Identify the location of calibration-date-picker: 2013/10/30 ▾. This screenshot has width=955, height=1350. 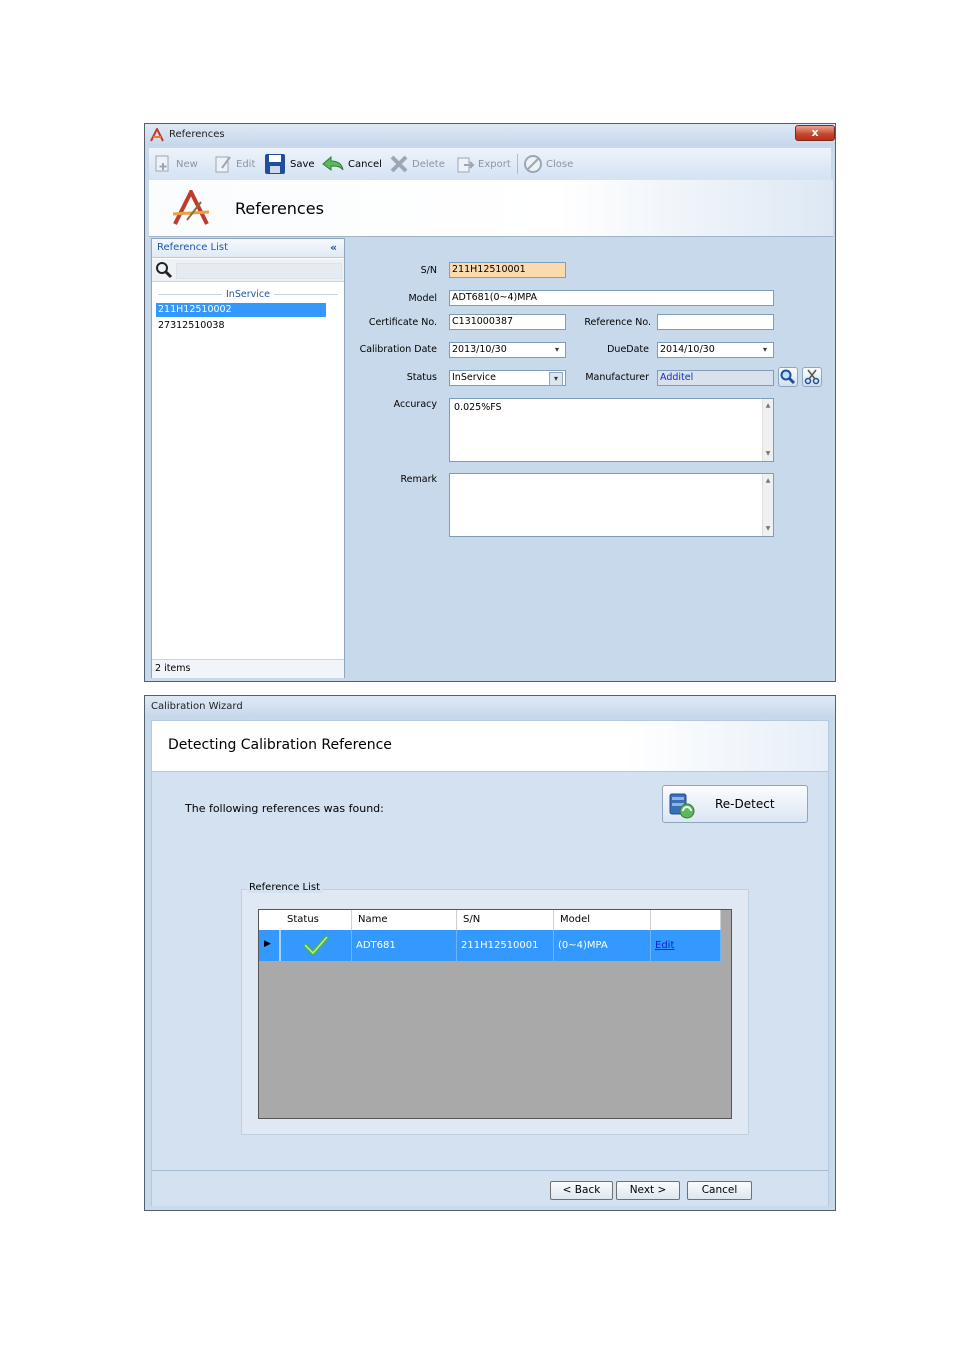
(507, 350).